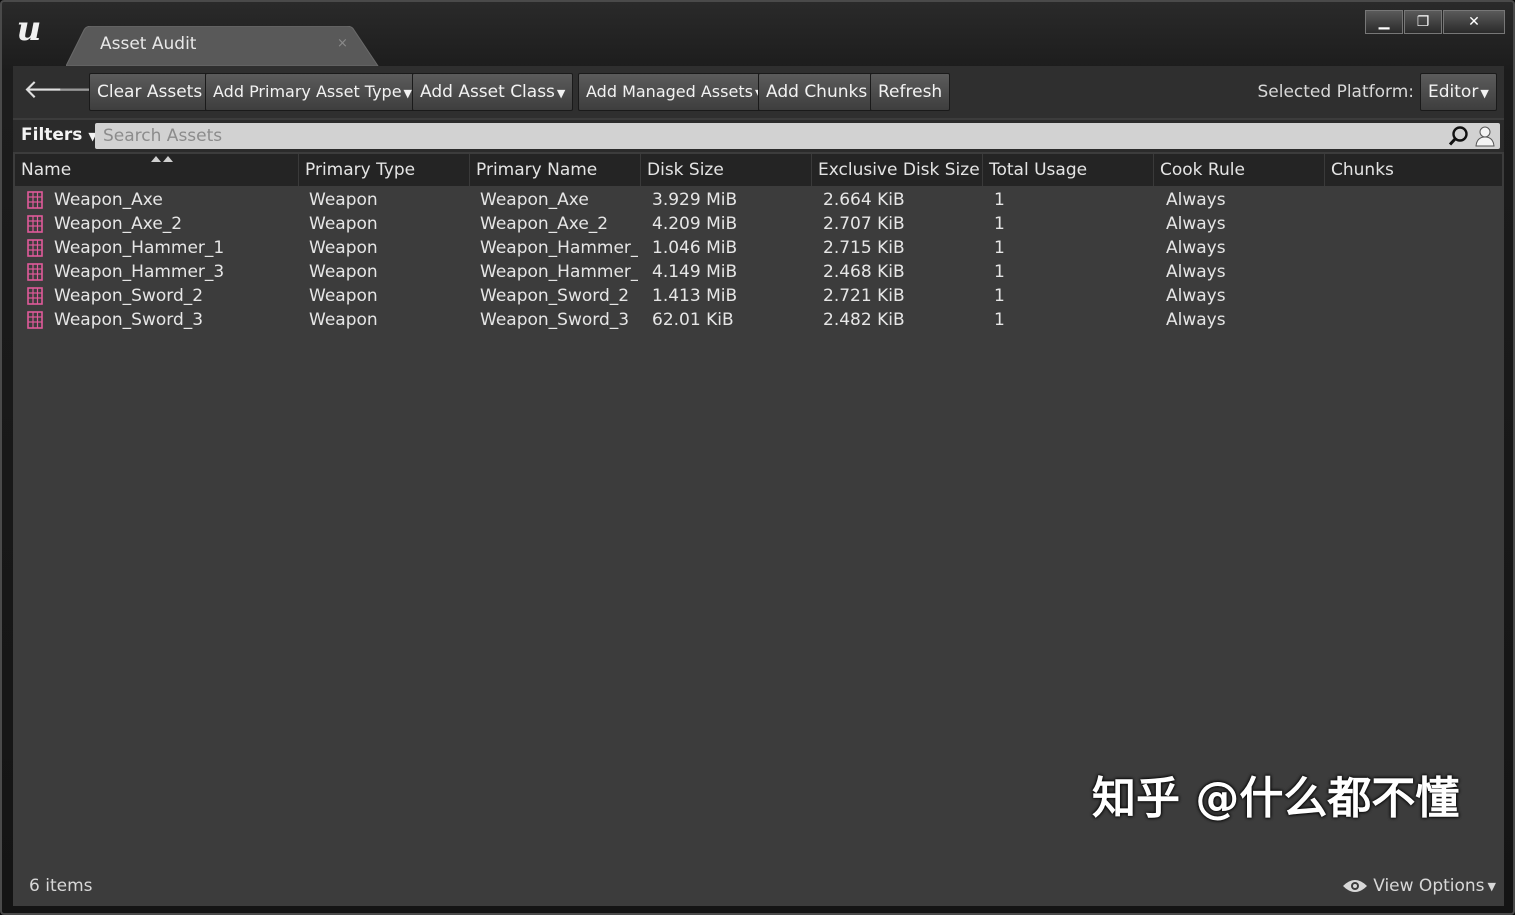 Image resolution: width=1515 pixels, height=915 pixels. I want to click on refresh-button: Refresh, so click(910, 92).